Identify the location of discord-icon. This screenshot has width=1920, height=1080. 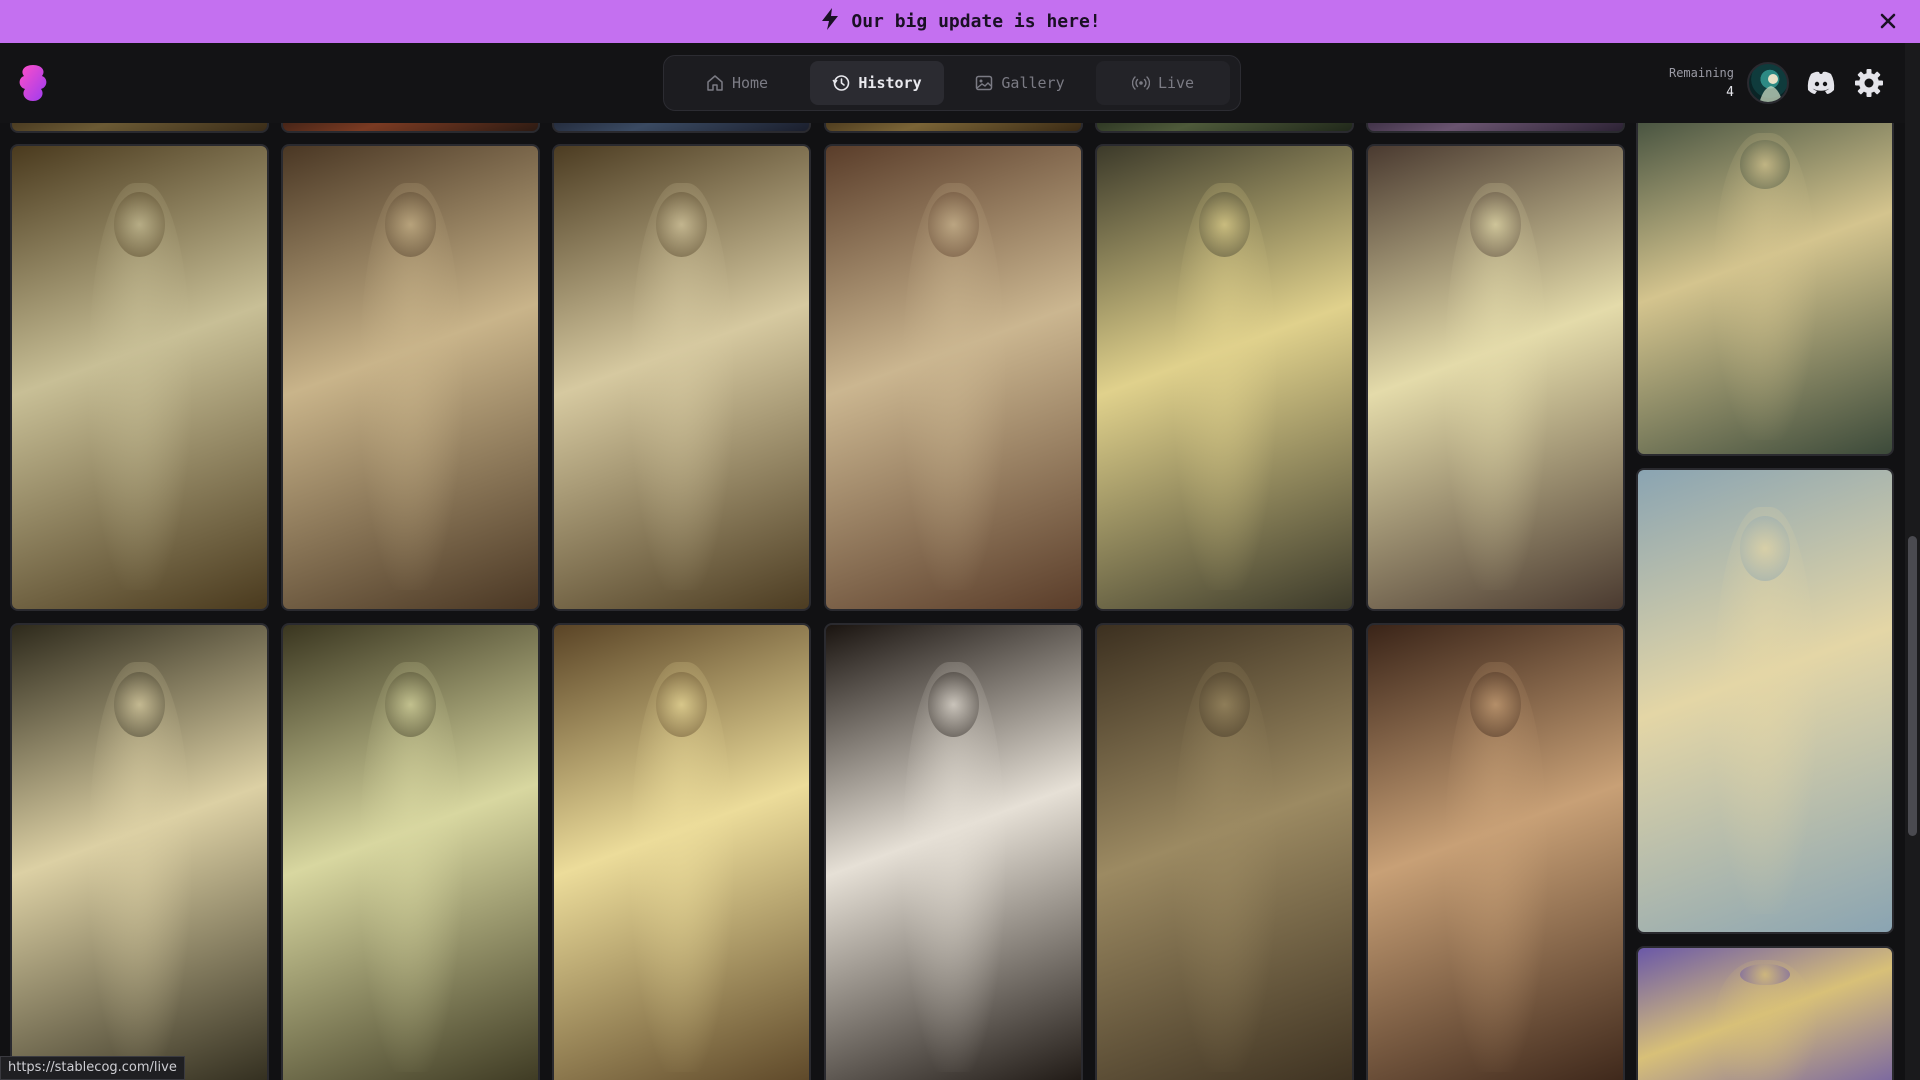
(1821, 83).